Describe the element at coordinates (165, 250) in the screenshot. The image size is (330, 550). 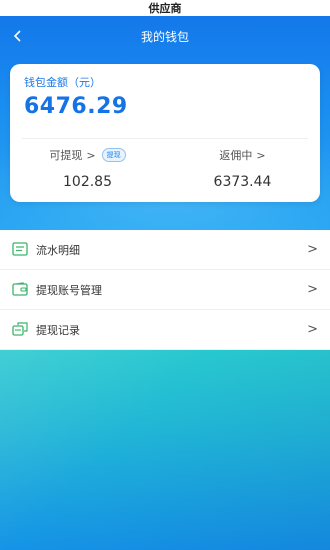
I see `menu-item-ledger: 流水明细 >` at that location.